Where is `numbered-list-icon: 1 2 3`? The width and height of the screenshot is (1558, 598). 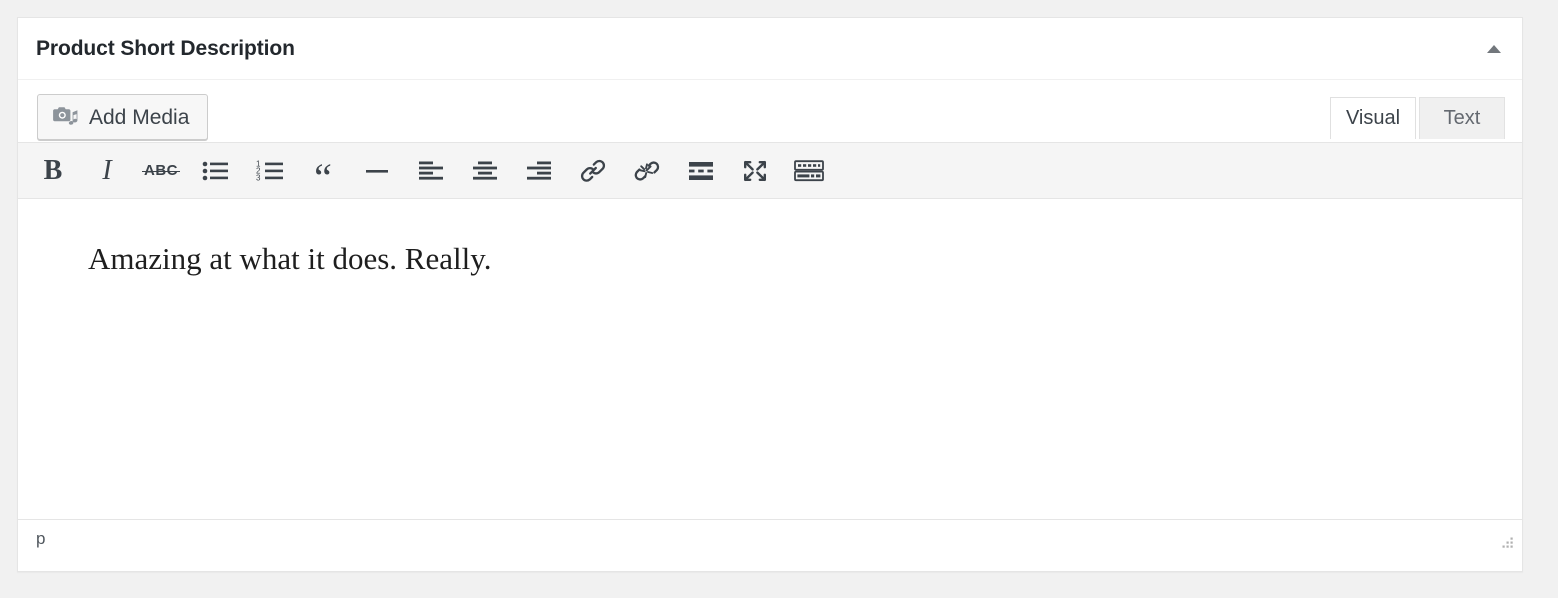 numbered-list-icon: 1 2 3 is located at coordinates (269, 171).